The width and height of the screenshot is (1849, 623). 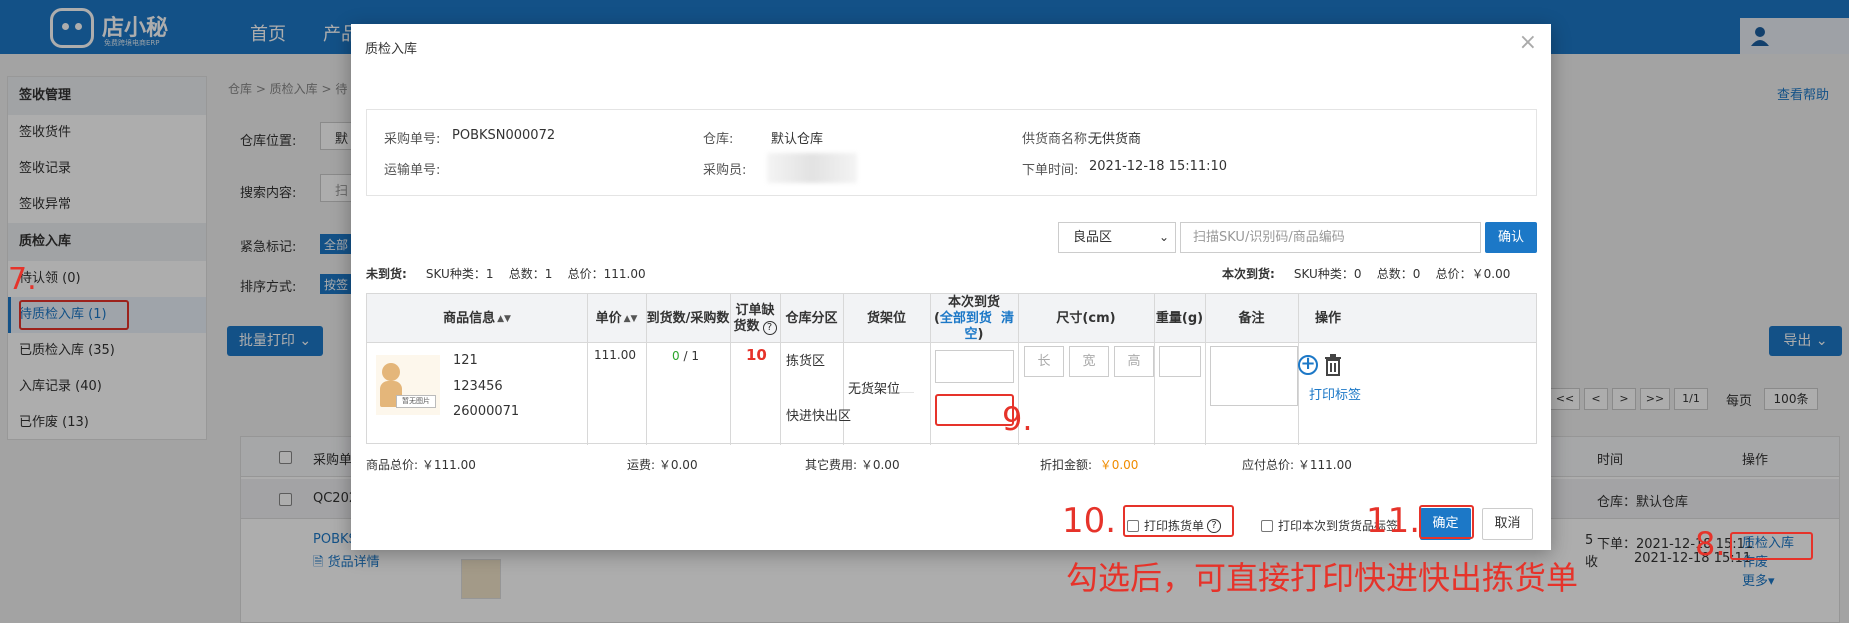 What do you see at coordinates (1335, 393) in the screenshot?
I see `print-label-link: 打印标签` at bounding box center [1335, 393].